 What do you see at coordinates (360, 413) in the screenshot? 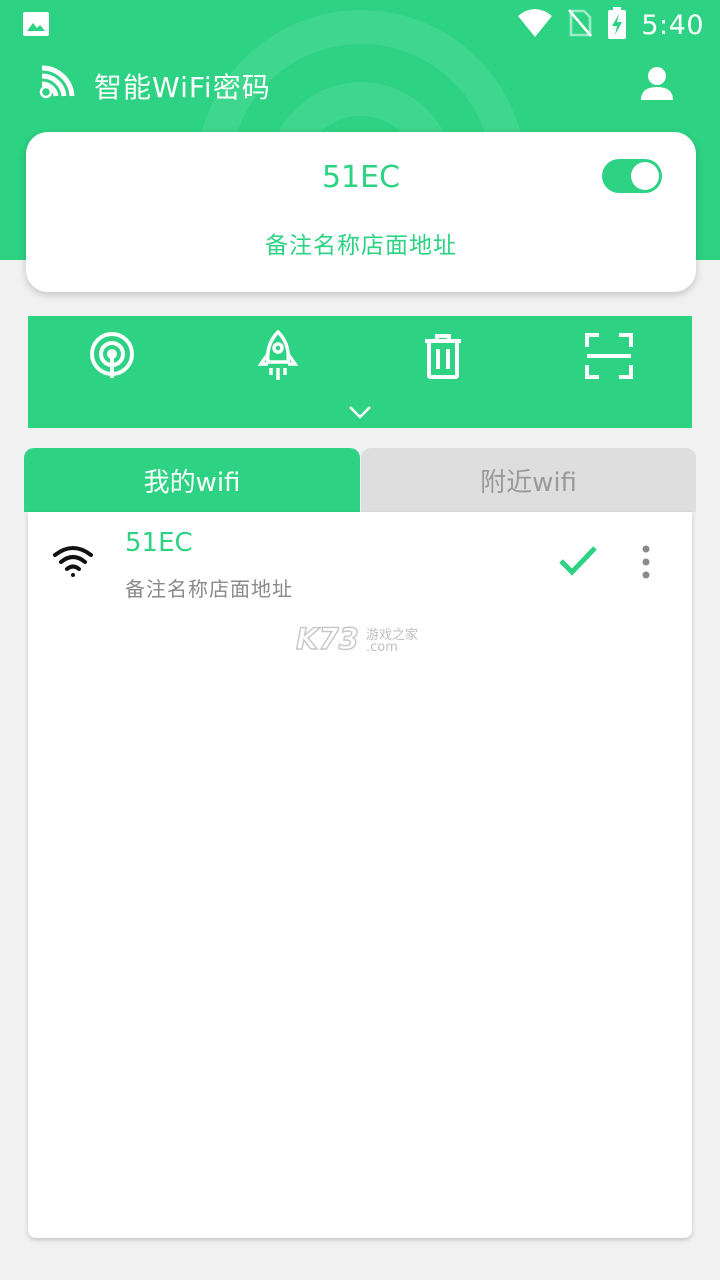
I see `chevron-down-icon` at bounding box center [360, 413].